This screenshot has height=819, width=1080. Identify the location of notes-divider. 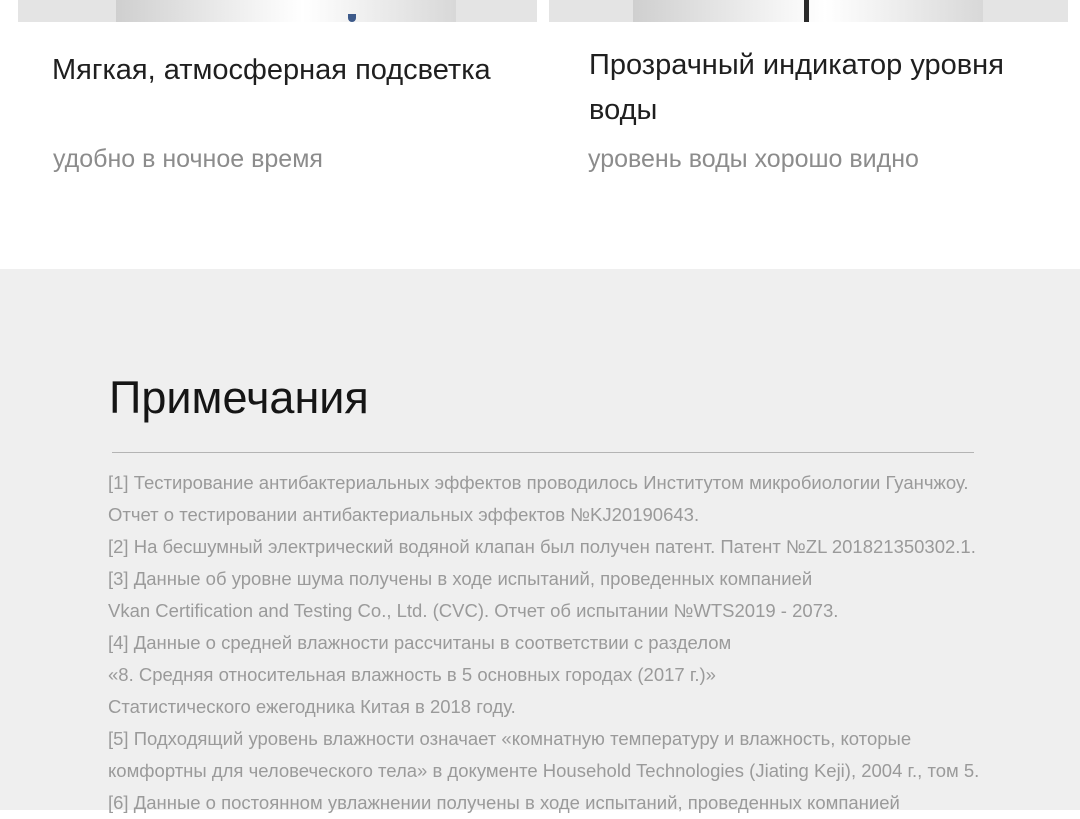
(543, 452).